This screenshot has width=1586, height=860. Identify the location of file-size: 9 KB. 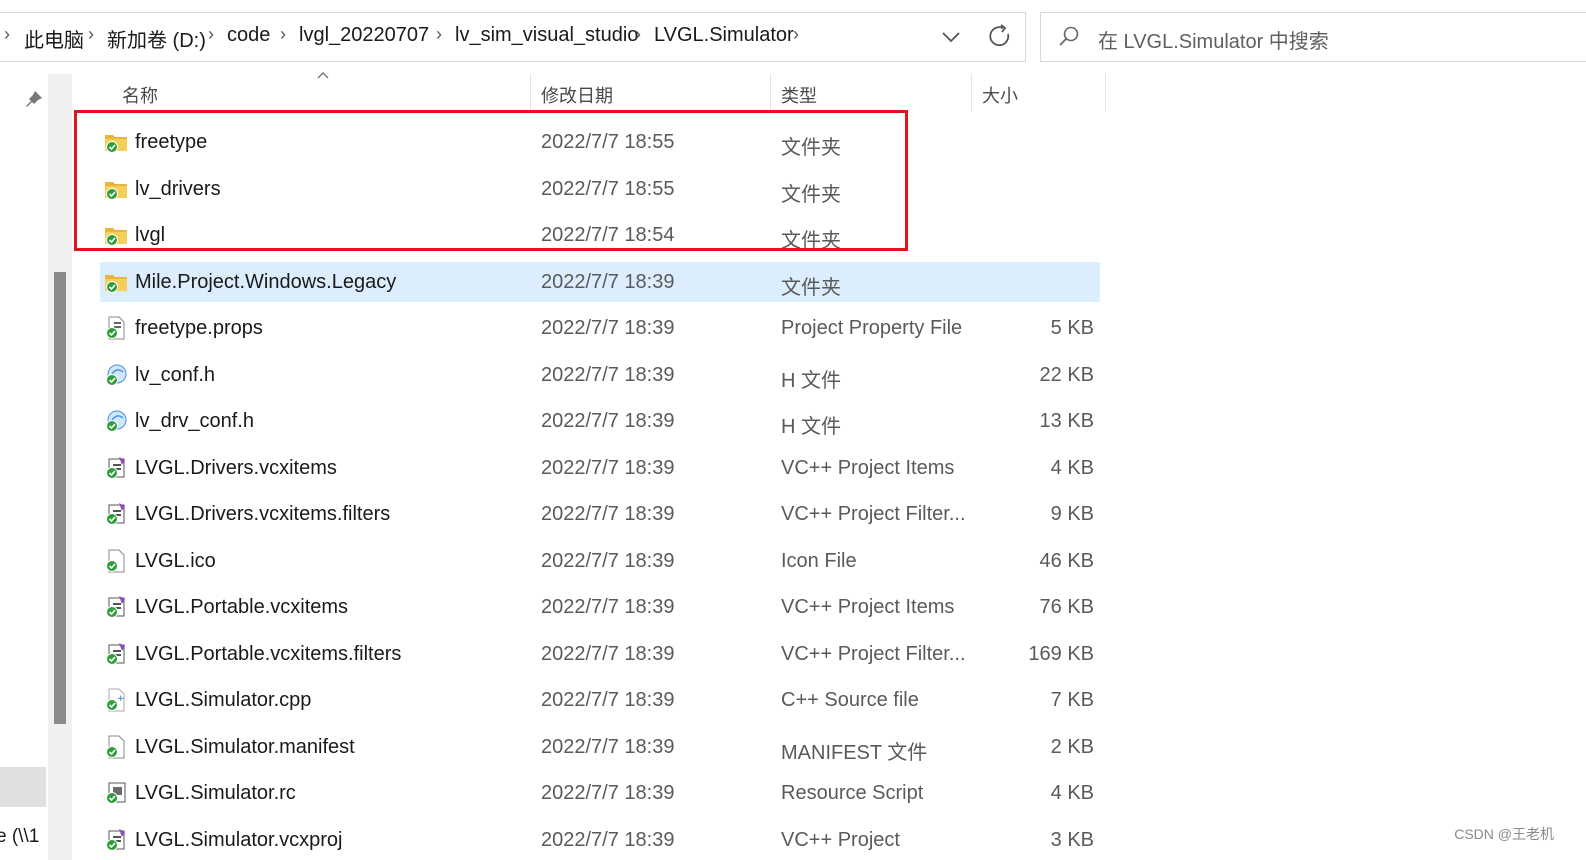
(1072, 514).